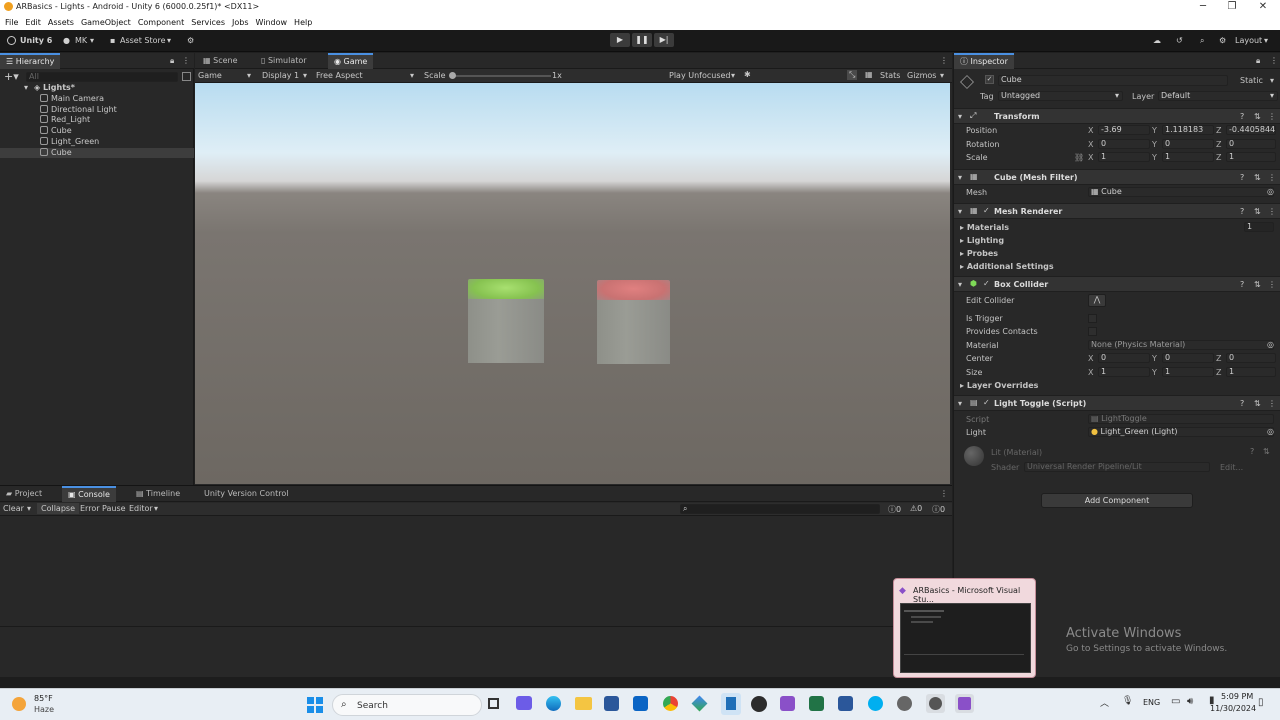 This screenshot has width=1280, height=720. Describe the element at coordinates (611, 703) in the screenshot. I see `store-icon` at that location.